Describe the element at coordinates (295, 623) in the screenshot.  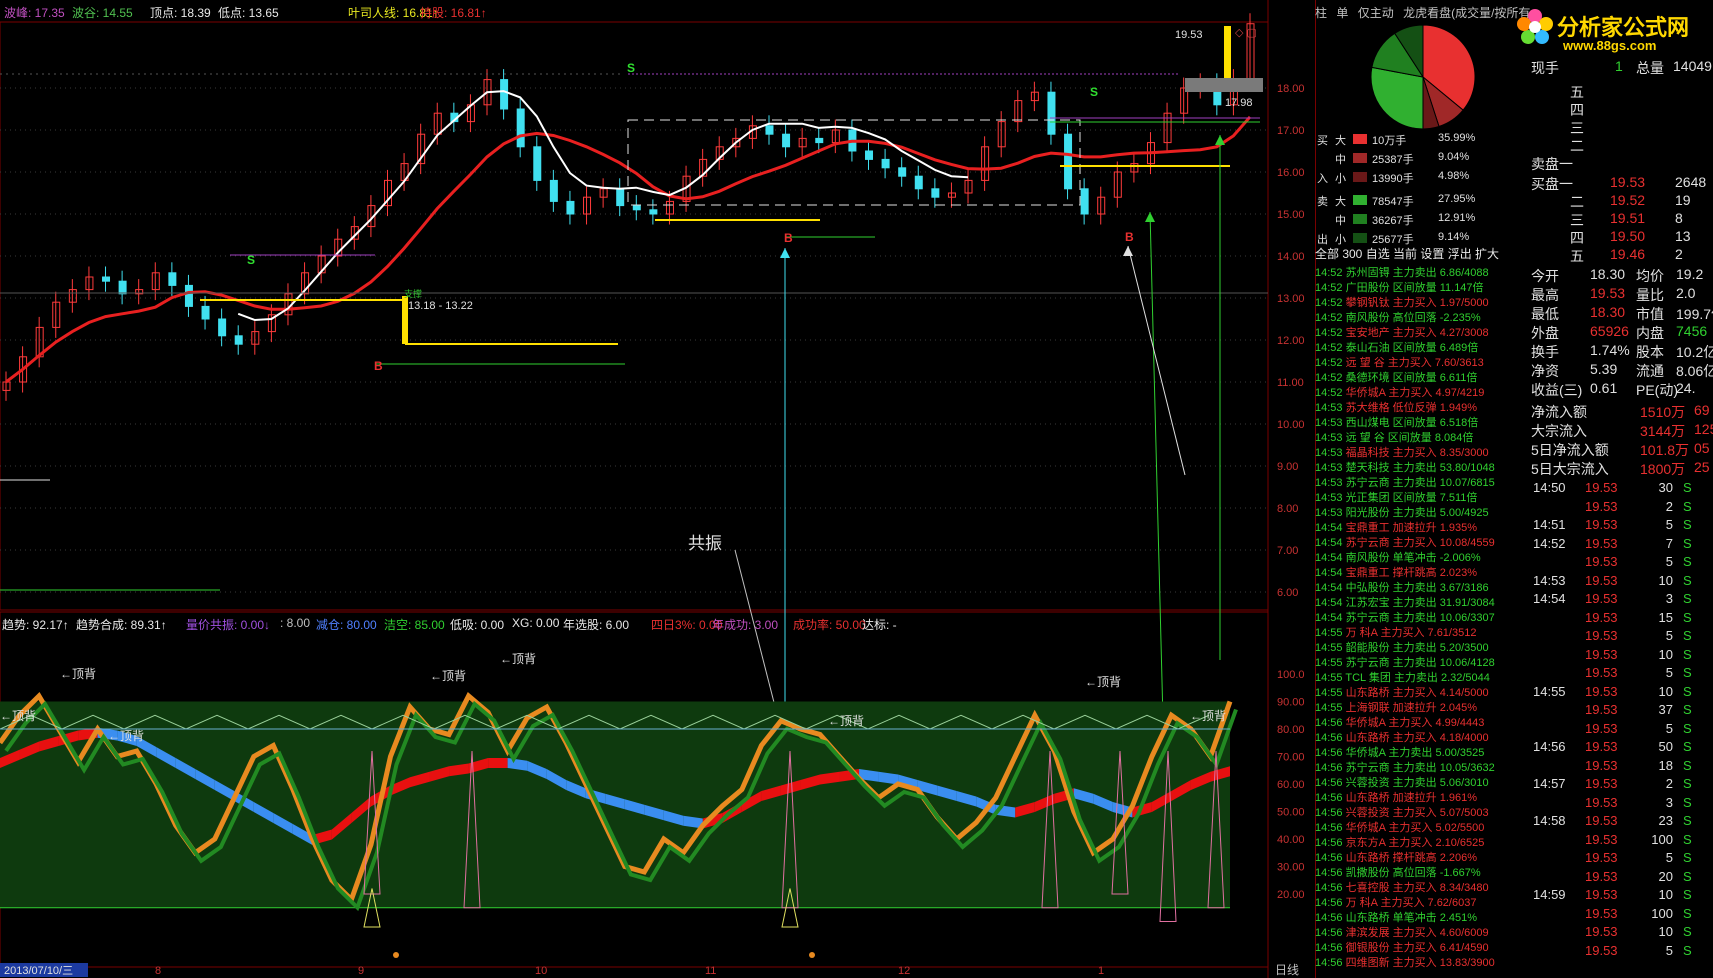
I see `ind-item: : 8.00` at that location.